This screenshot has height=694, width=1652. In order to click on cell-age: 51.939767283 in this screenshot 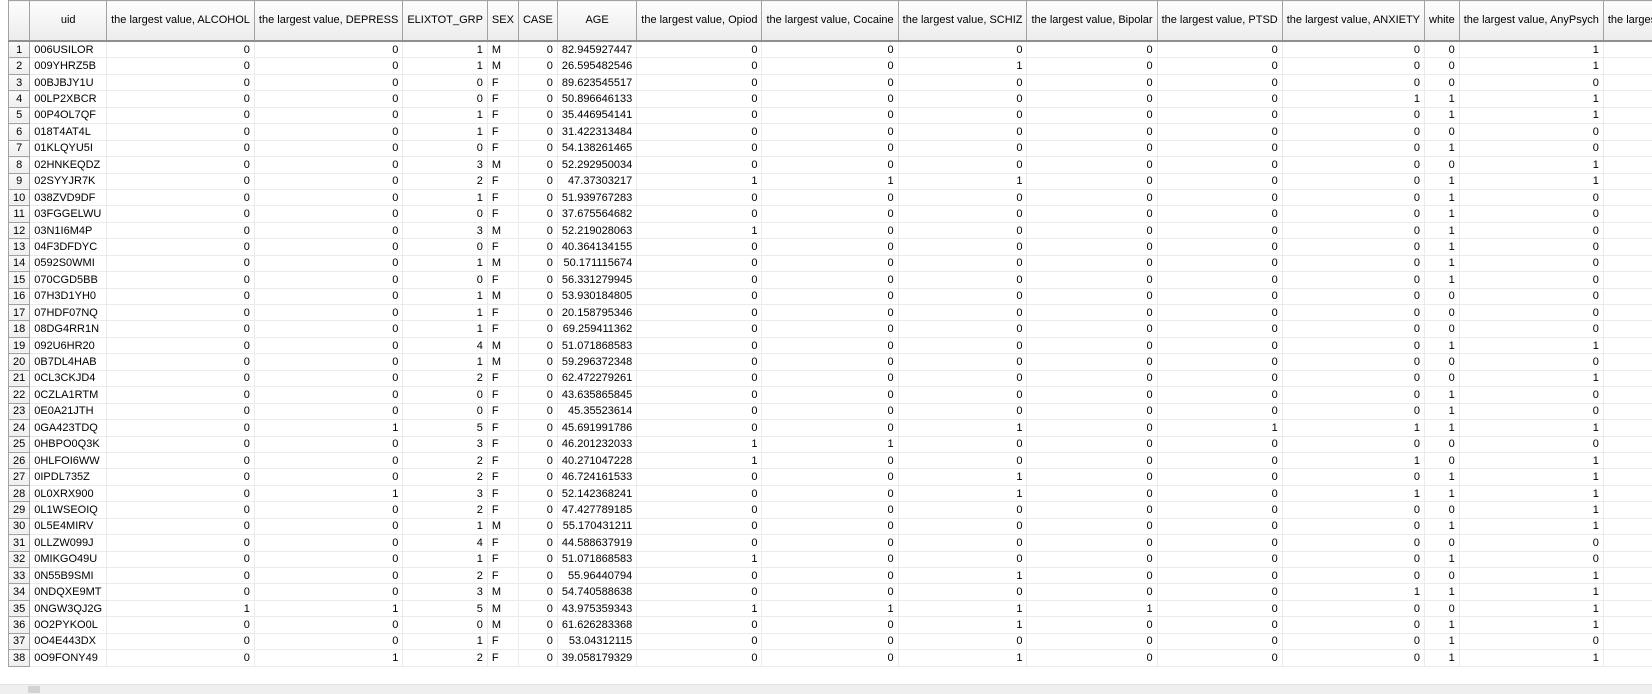, I will do `click(597, 198)`.